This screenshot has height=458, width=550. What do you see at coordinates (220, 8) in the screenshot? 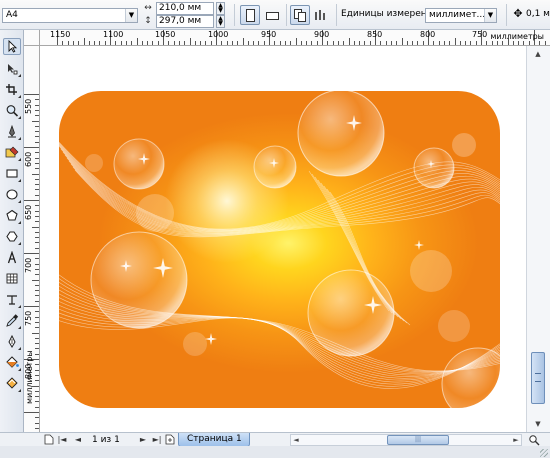
I see `width-spinner: ▲ ▼` at bounding box center [220, 8].